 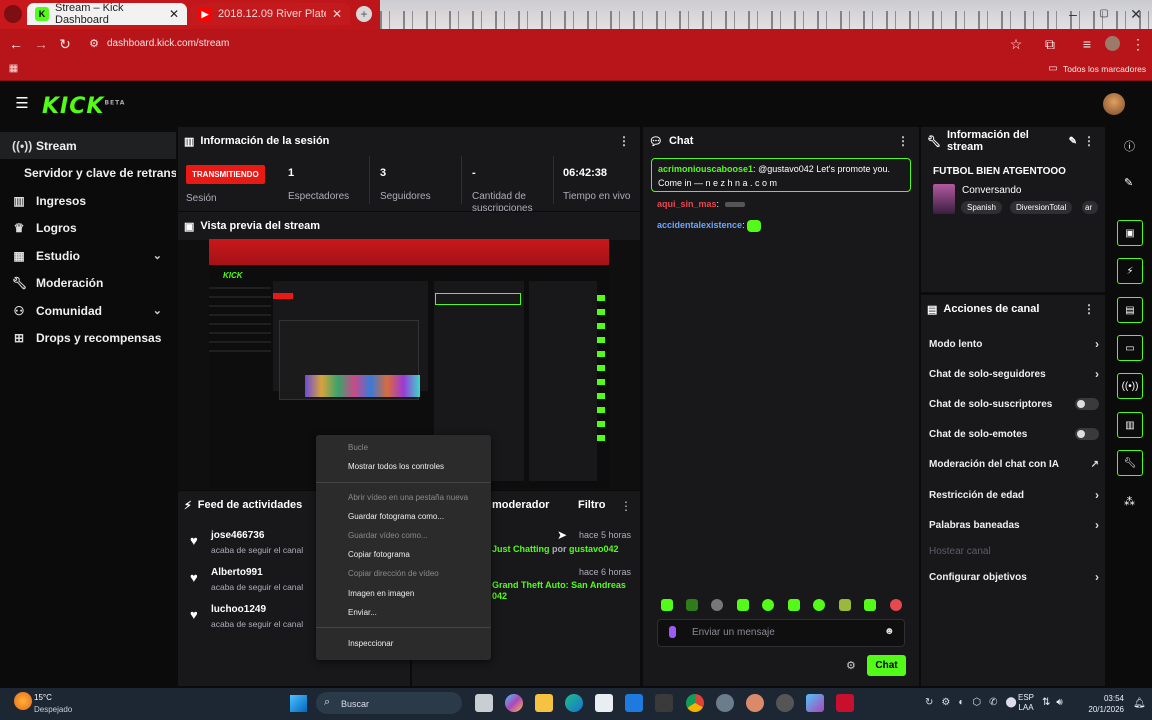 What do you see at coordinates (107, 14) in the screenshot?
I see `tab-kick-dashboard: K Stream – Kick Dashboard ✕` at bounding box center [107, 14].